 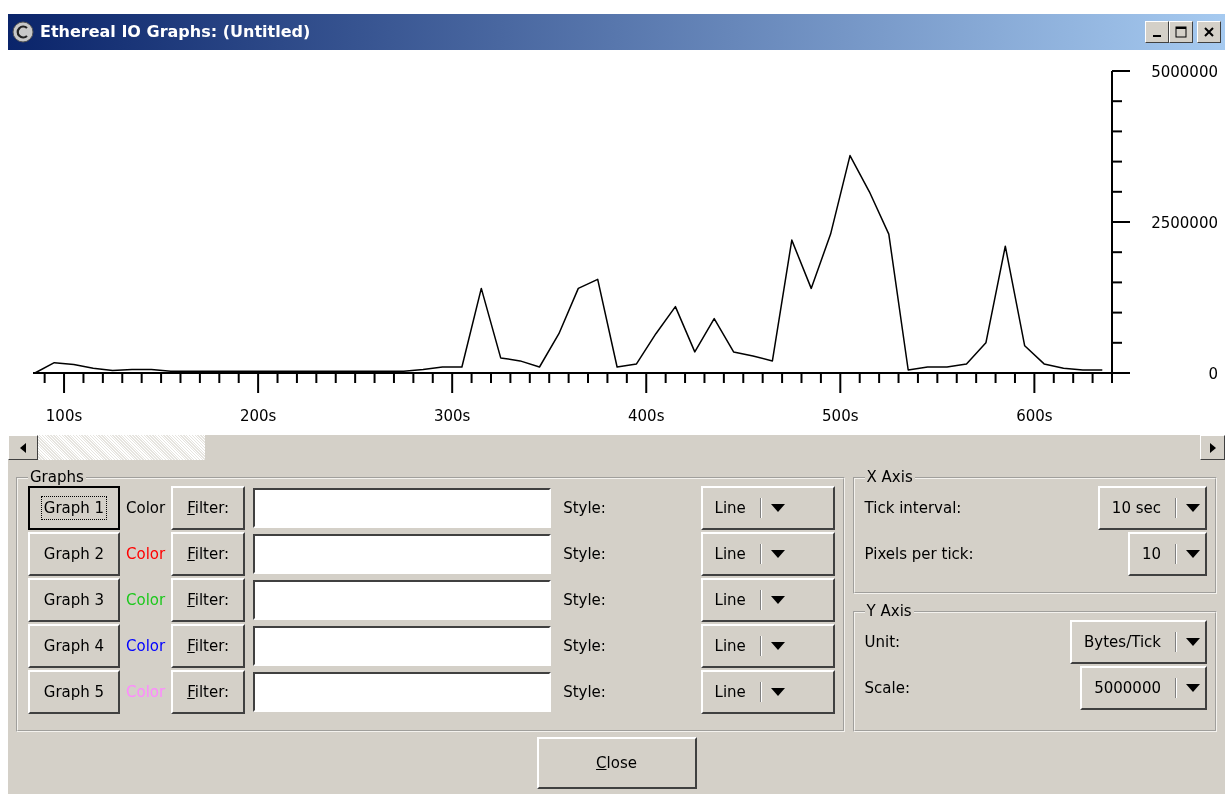 I want to click on field-label: Scale:, so click(x=887, y=688).